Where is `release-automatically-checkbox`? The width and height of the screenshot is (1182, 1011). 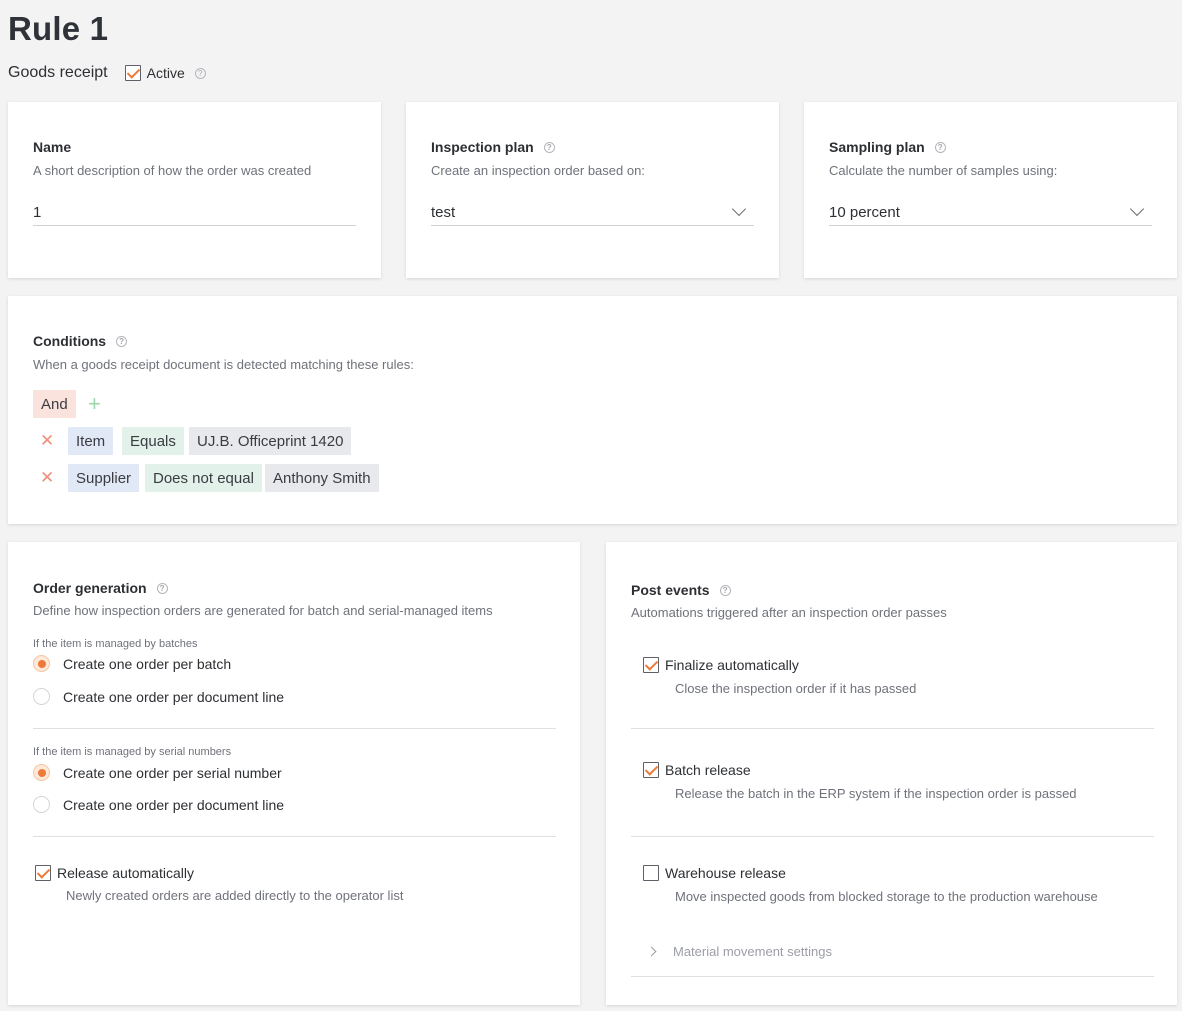
release-automatically-checkbox is located at coordinates (43, 873).